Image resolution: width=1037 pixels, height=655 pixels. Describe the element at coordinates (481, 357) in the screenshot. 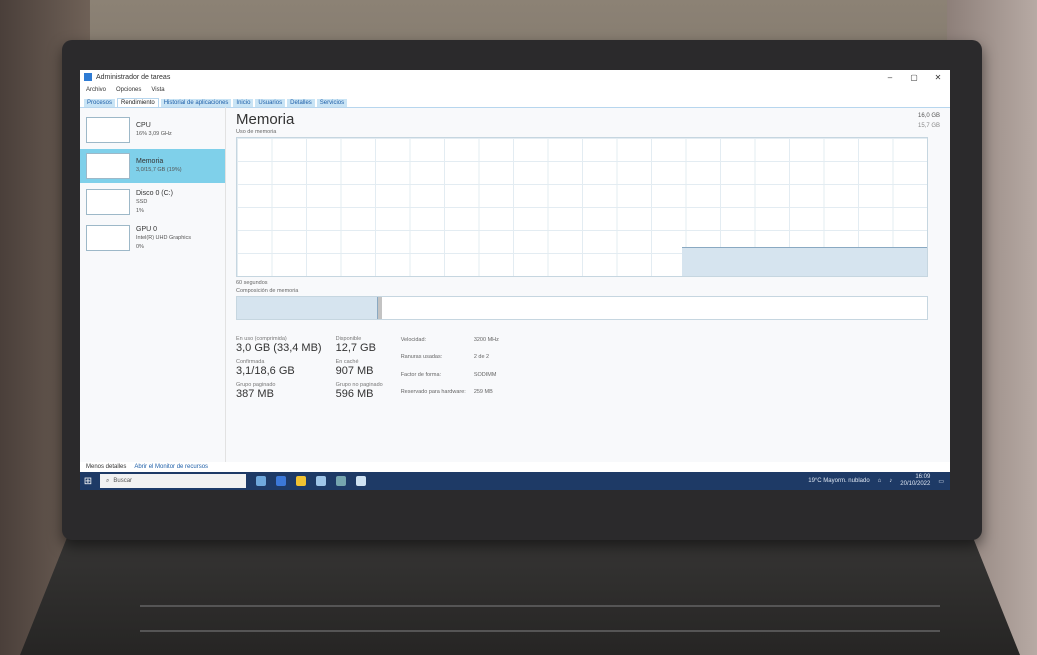

I see `detail-value: 2 de 2` at that location.